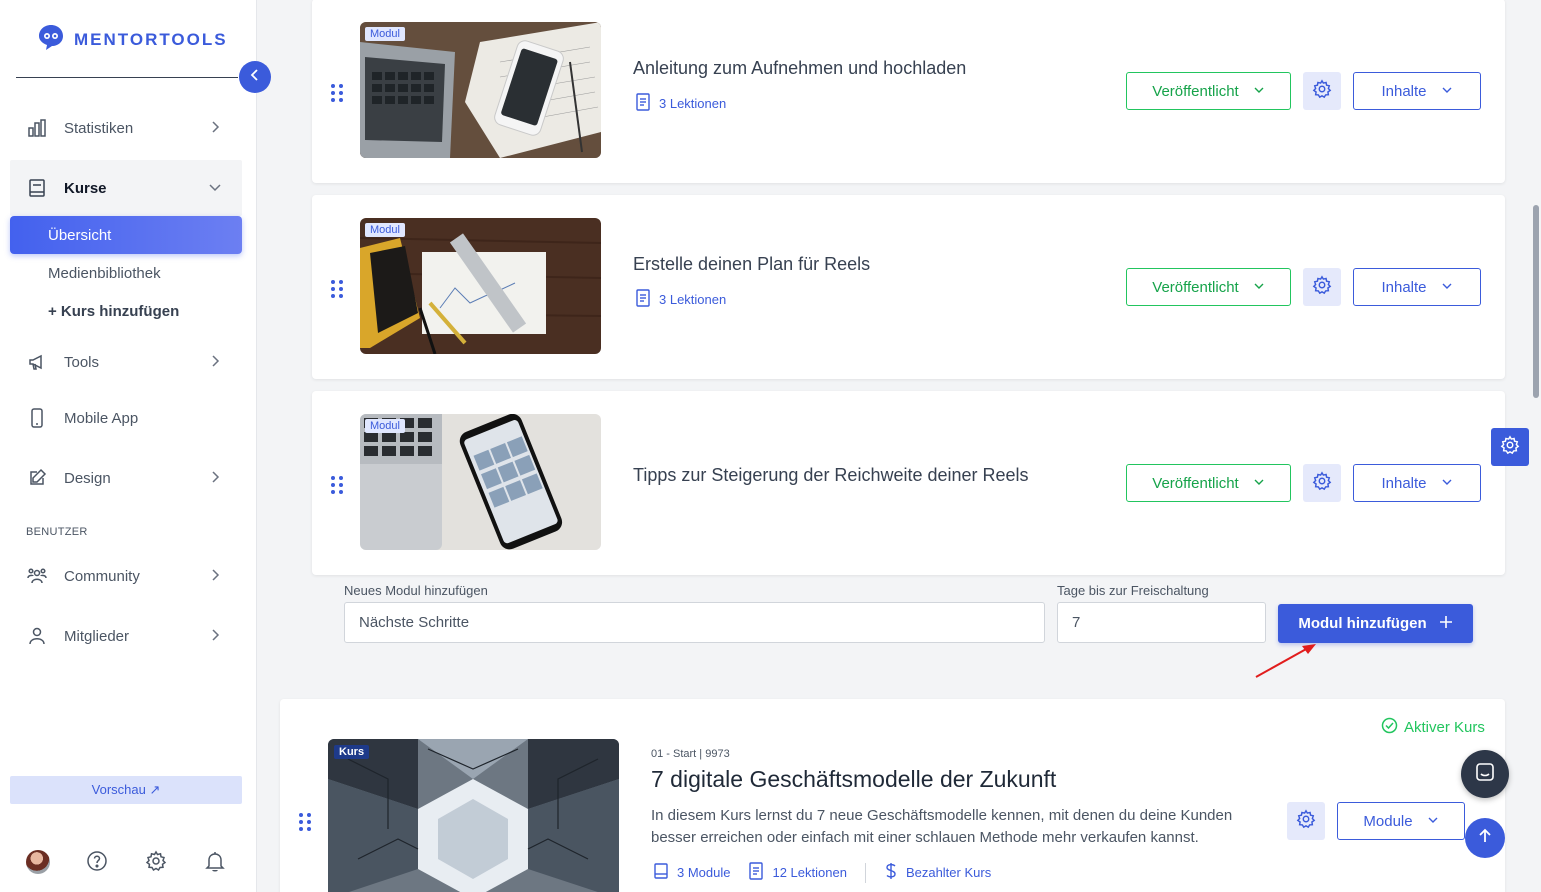  Describe the element at coordinates (37, 362) in the screenshot. I see `megaphone-icon` at that location.